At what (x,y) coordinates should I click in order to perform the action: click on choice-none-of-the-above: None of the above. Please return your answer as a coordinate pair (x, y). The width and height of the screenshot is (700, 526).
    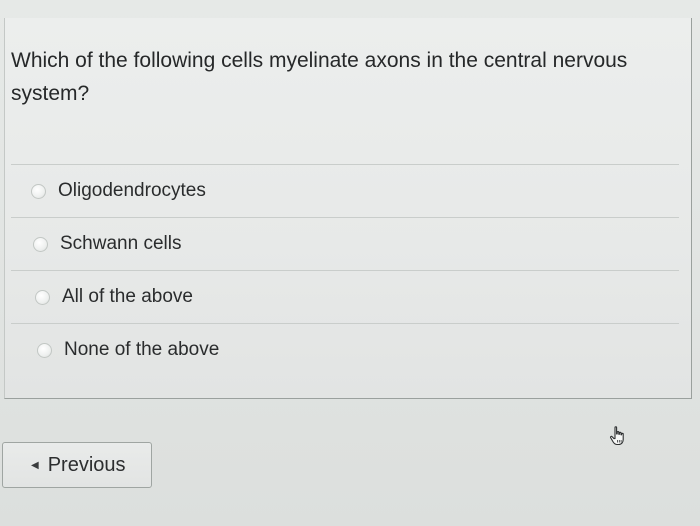
    Looking at the image, I should click on (345, 349).